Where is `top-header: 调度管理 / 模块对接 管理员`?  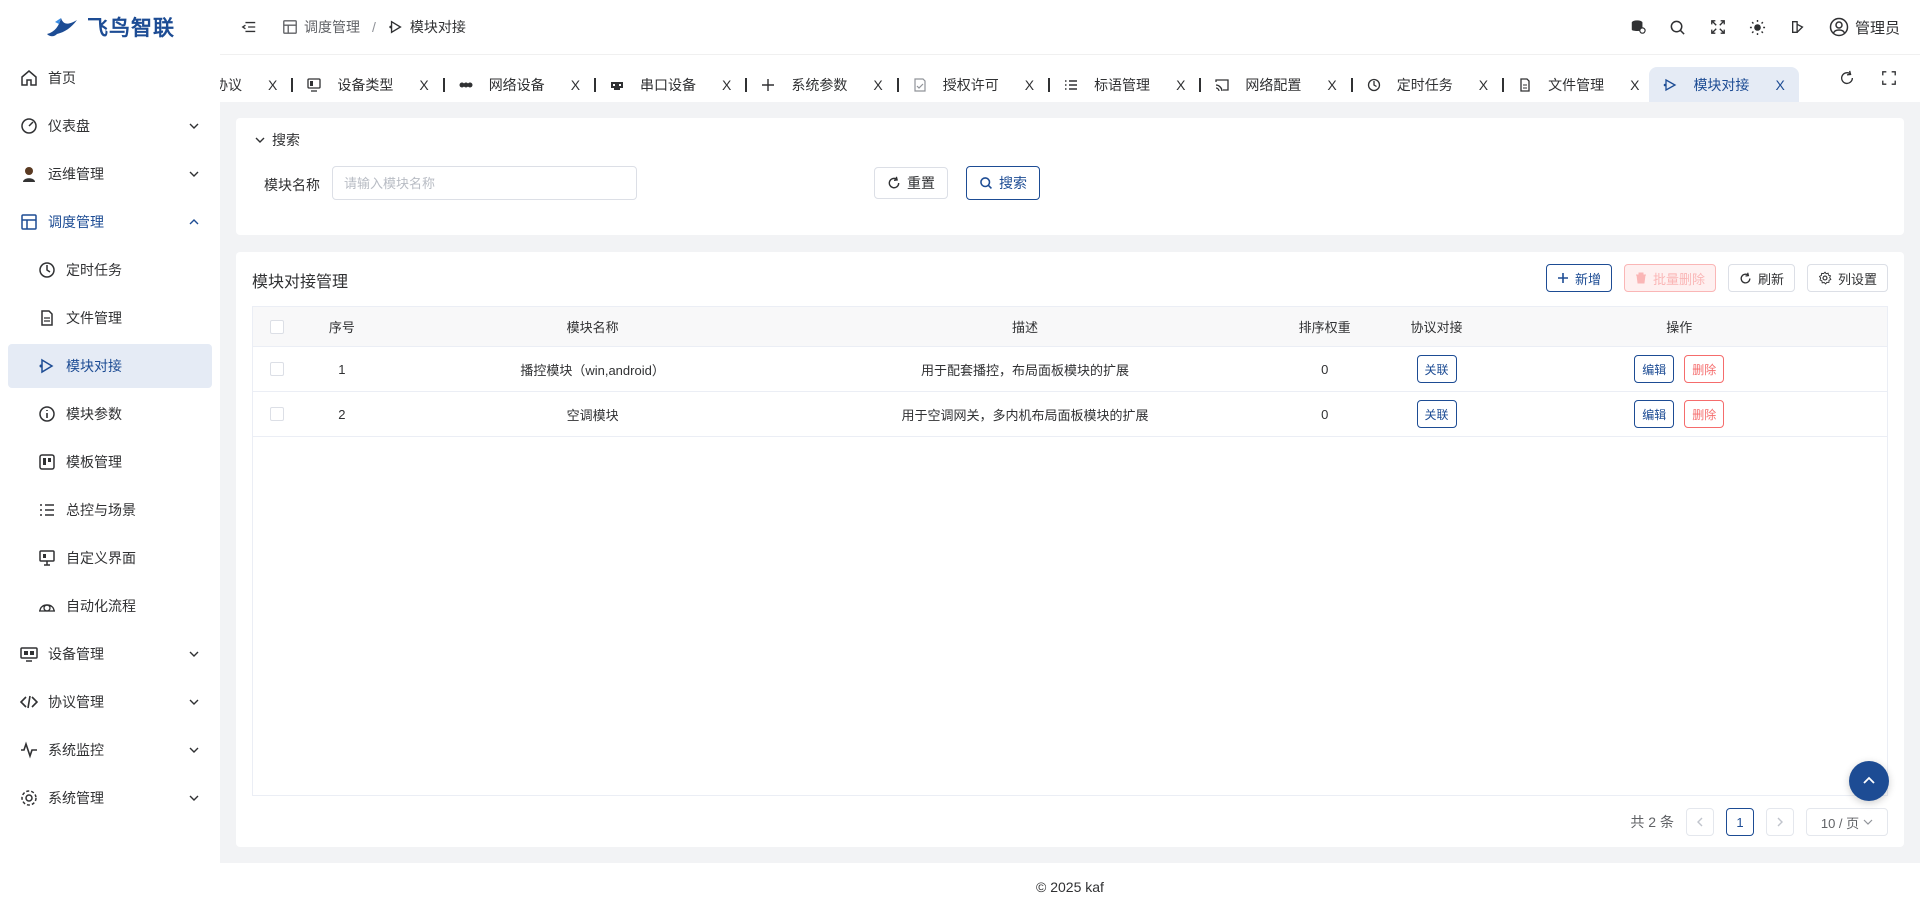
top-header: 调度管理 / 模块对接 管理员 is located at coordinates (1070, 27).